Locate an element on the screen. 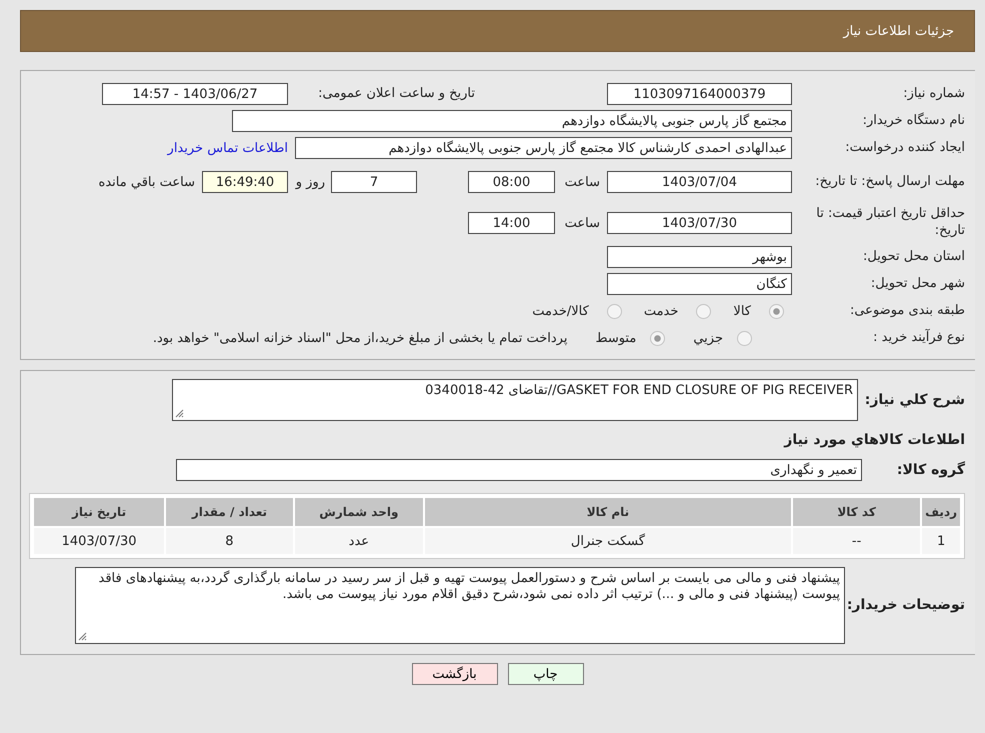 Image resolution: width=985 pixels, height=733 pixels. days-field: 7 is located at coordinates (374, 182).